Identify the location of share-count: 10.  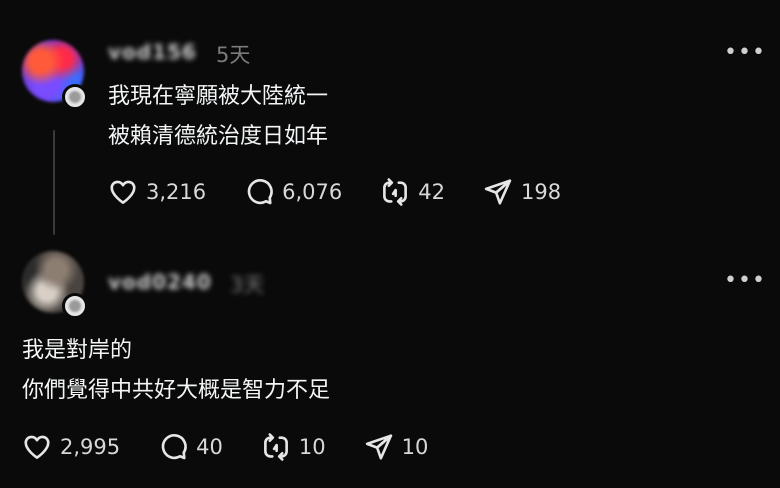
(415, 447).